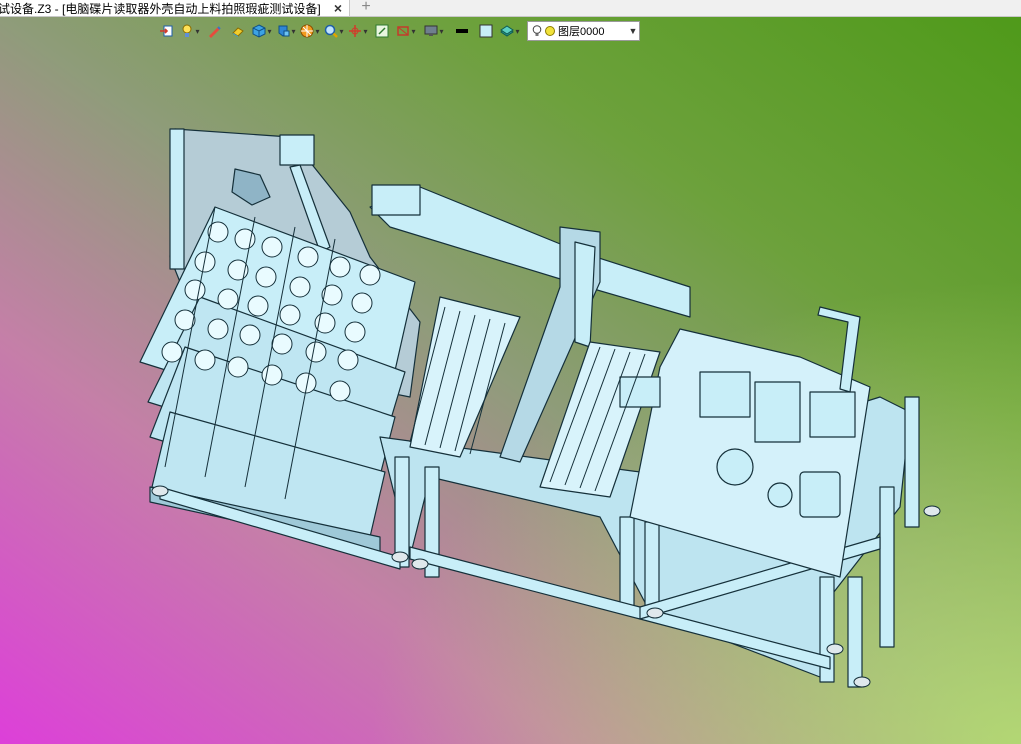 The width and height of the screenshot is (1021, 744). Describe the element at coordinates (550, 31) in the screenshot. I see `layer-color-dot` at that location.